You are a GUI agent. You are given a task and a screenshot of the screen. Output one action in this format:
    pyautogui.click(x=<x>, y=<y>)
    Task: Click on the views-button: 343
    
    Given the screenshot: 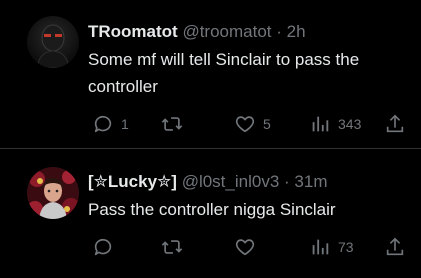 What is the action you would take?
    pyautogui.click(x=335, y=124)
    